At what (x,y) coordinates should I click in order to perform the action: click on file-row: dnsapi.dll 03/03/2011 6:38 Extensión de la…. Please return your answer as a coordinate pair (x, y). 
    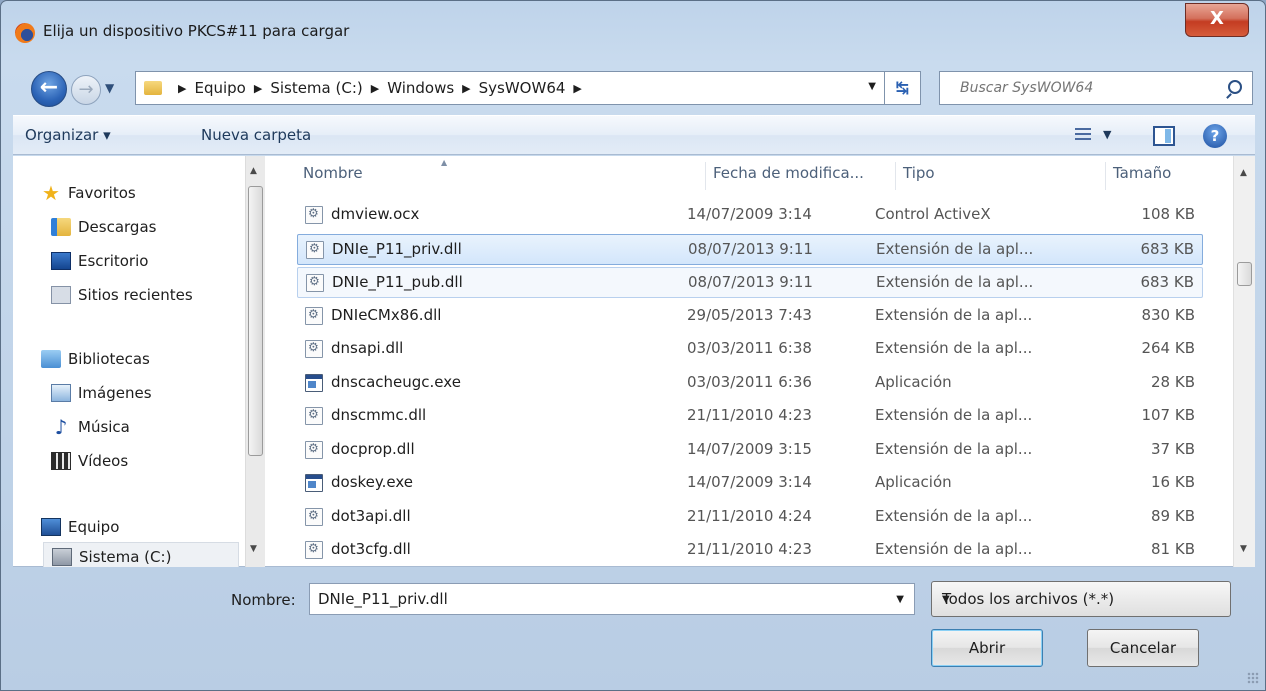
    Looking at the image, I should click on (750, 349).